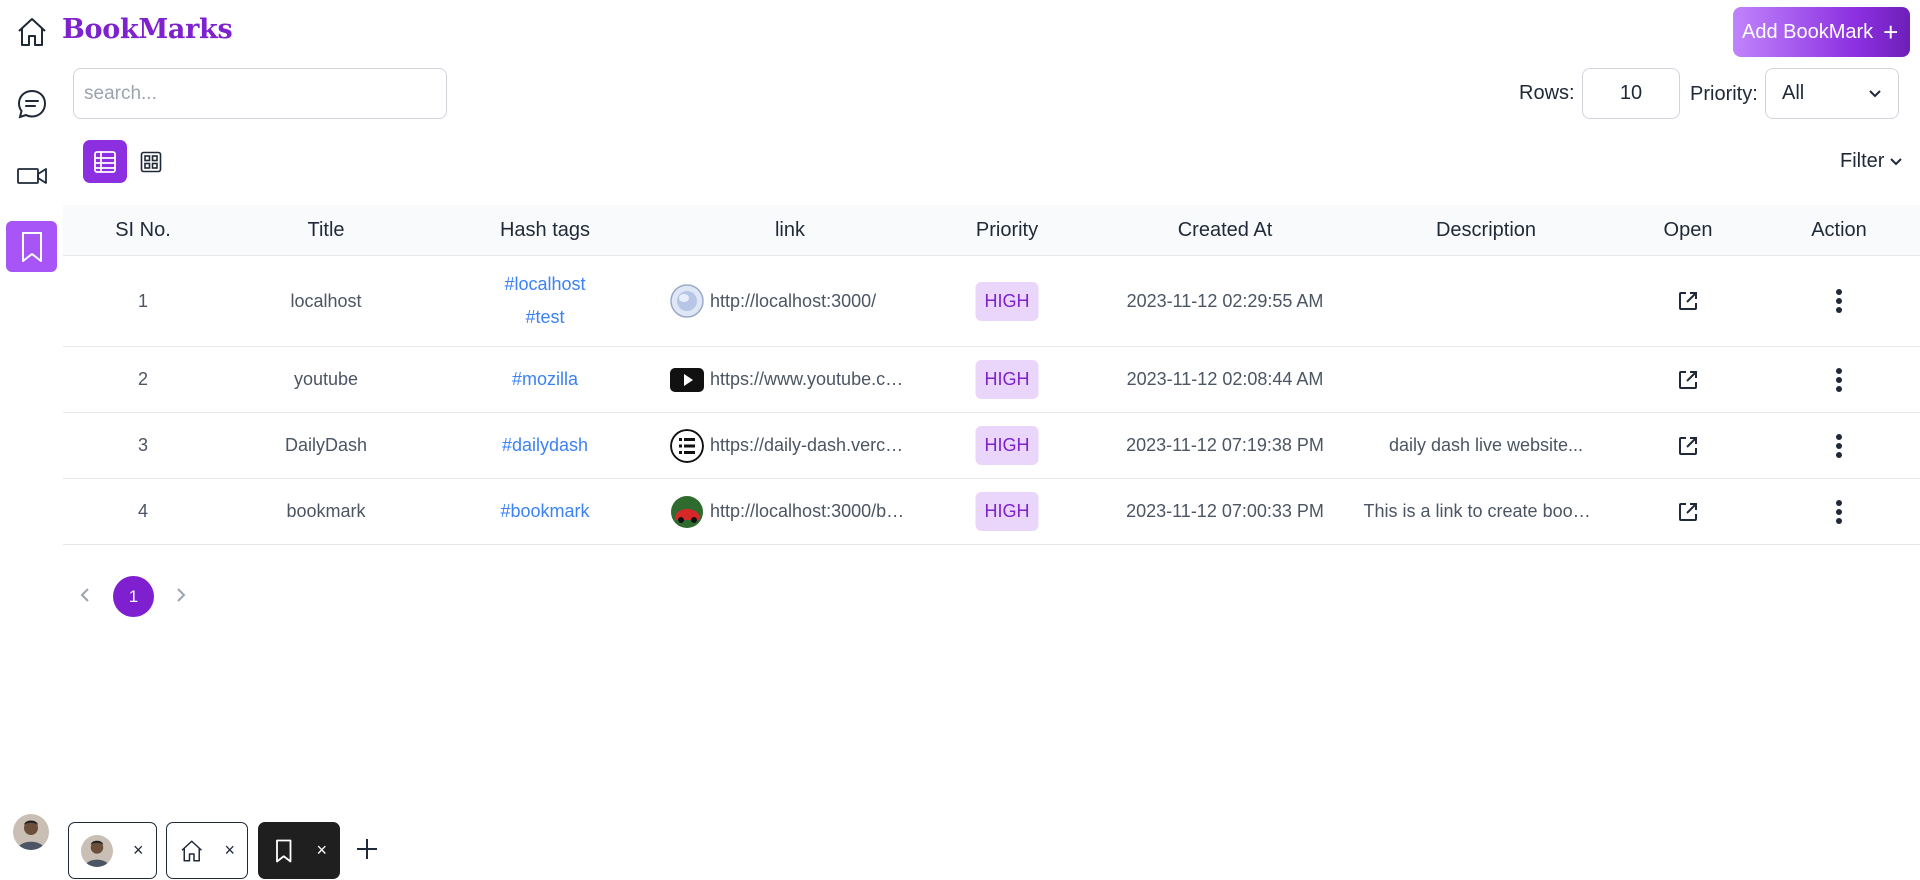 The height and width of the screenshot is (880, 1920). Describe the element at coordinates (151, 161) in the screenshot. I see `grid-view-button` at that location.